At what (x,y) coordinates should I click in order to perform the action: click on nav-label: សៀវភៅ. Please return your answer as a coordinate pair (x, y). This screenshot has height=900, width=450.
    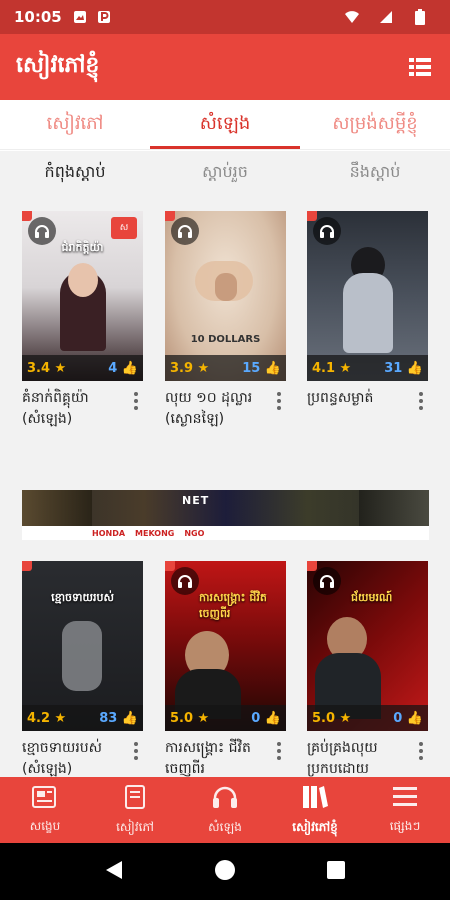
    Looking at the image, I should click on (135, 826).